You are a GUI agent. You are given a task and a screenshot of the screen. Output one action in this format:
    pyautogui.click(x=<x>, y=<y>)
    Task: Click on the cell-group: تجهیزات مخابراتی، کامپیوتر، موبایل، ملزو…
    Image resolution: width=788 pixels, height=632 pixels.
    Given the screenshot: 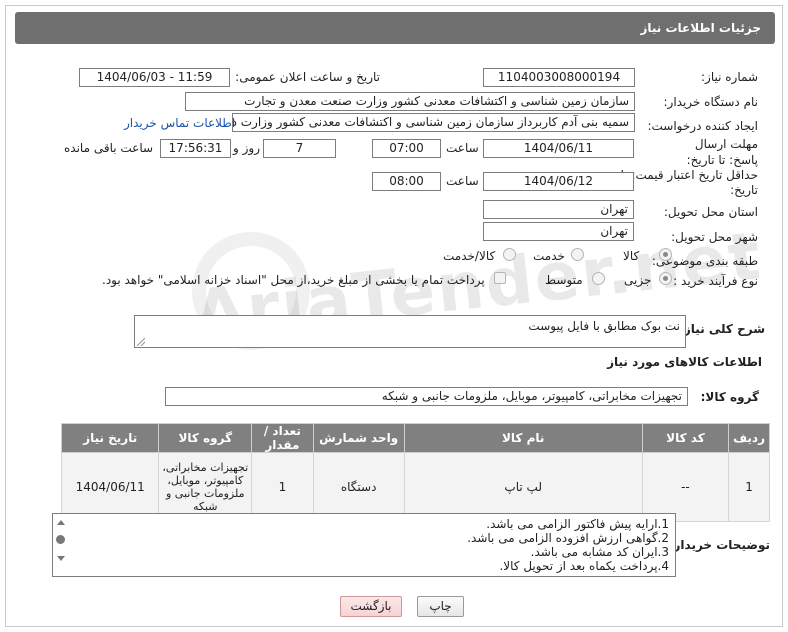 What is the action you would take?
    pyautogui.click(x=205, y=487)
    